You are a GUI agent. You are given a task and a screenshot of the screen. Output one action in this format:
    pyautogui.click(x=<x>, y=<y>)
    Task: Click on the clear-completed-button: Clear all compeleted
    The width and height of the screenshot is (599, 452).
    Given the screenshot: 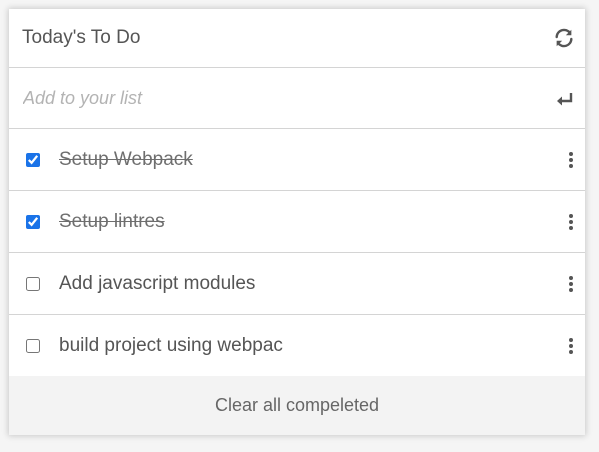 What is the action you would take?
    pyautogui.click(x=297, y=405)
    